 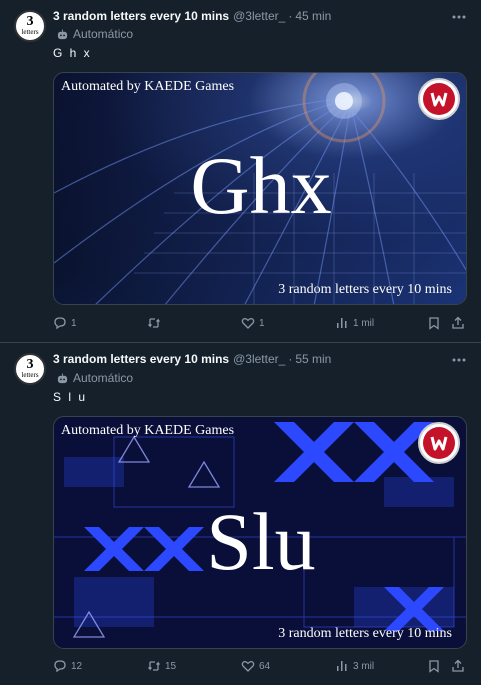 I want to click on like-button: 1, so click(x=253, y=323).